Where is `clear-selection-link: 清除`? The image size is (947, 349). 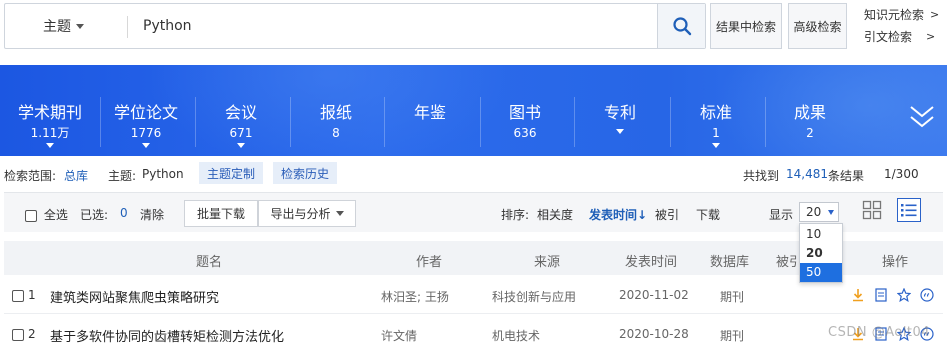 clear-selection-link: 清除 is located at coordinates (152, 214).